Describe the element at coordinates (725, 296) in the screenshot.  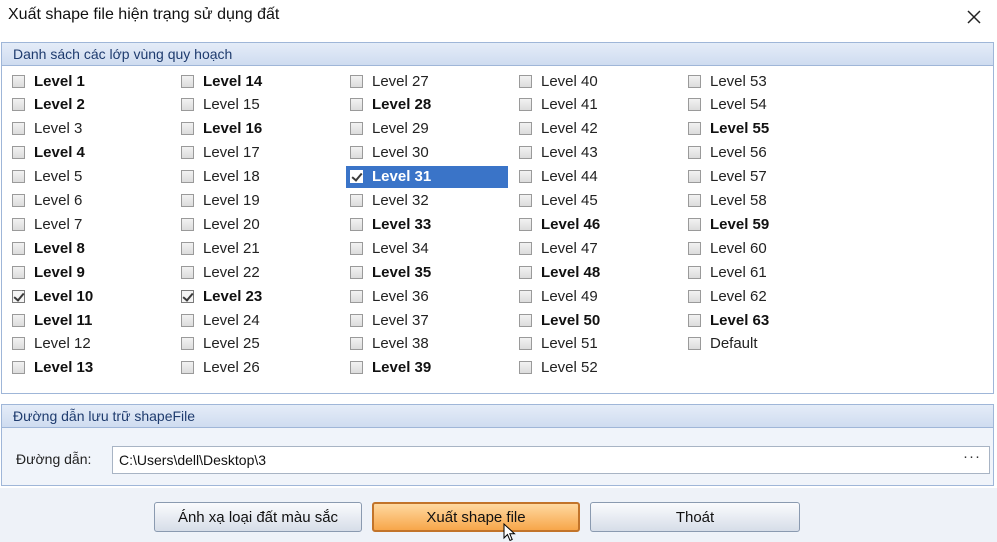
I see `layer-checkbox-item: Level 62` at that location.